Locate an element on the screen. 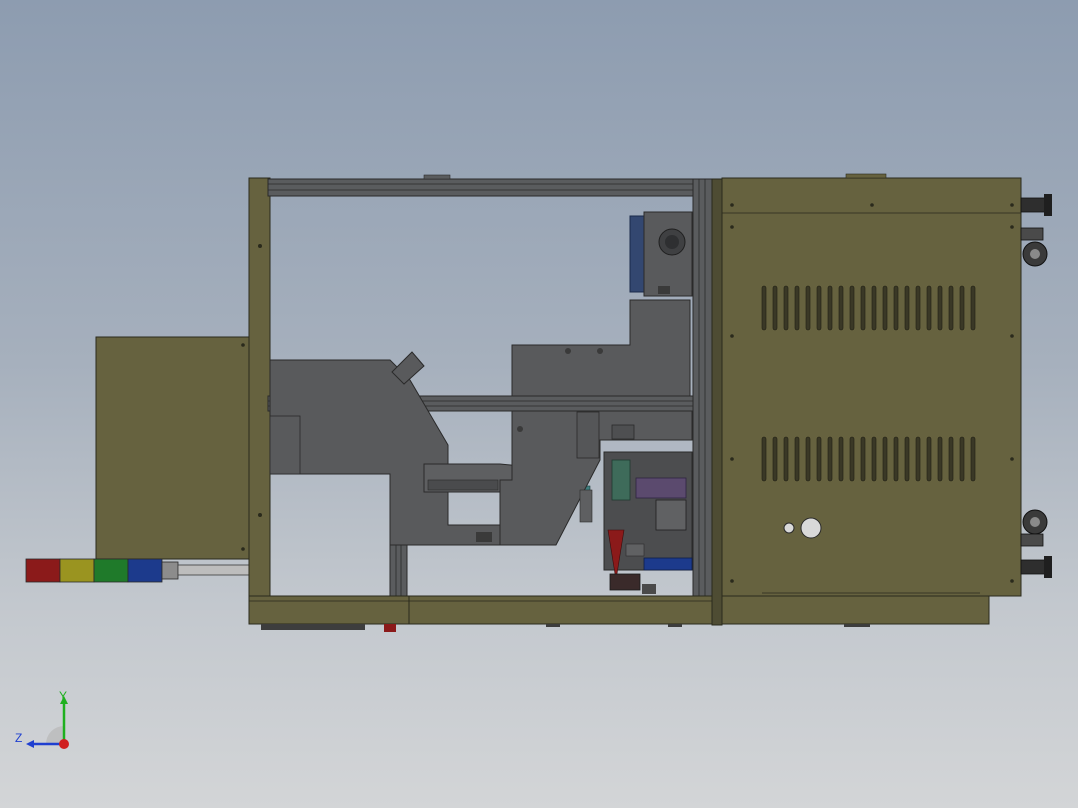  z-axis-arrow is located at coordinates (30, 744).